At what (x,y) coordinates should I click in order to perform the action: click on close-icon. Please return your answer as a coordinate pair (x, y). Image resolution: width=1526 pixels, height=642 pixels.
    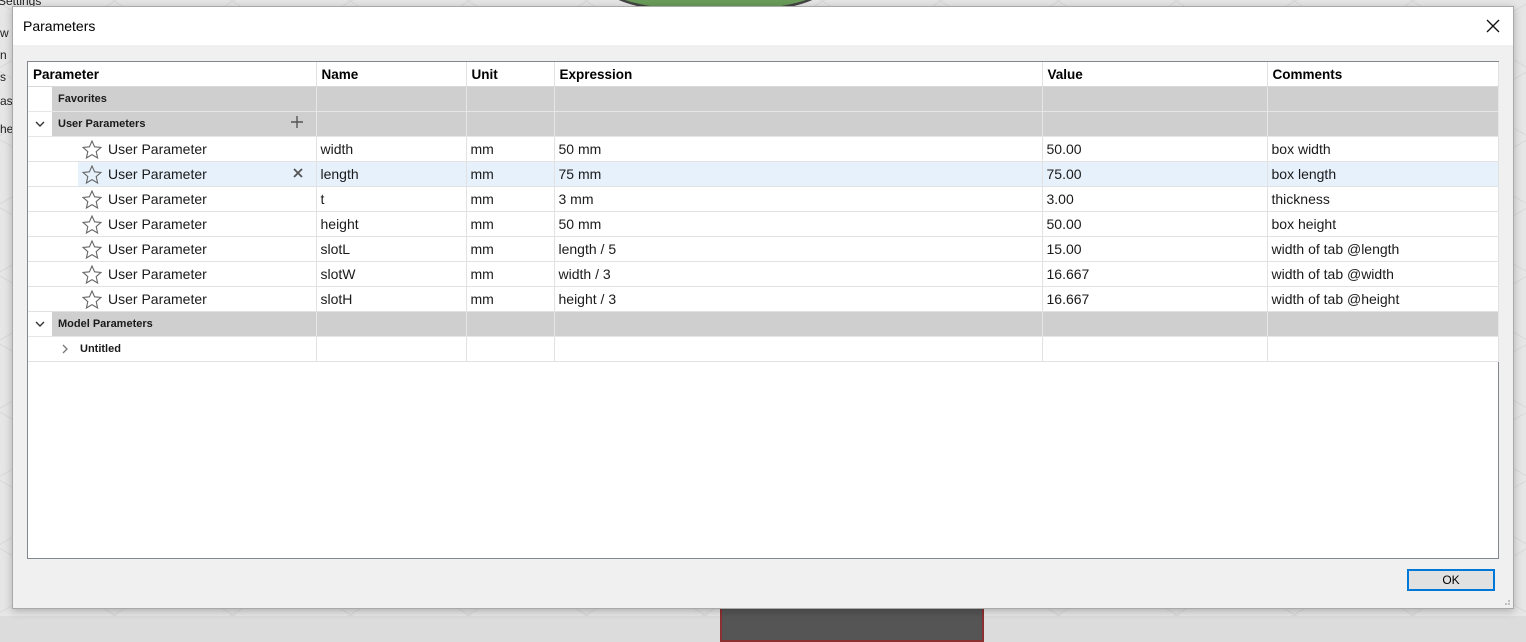
    Looking at the image, I should click on (1493, 26).